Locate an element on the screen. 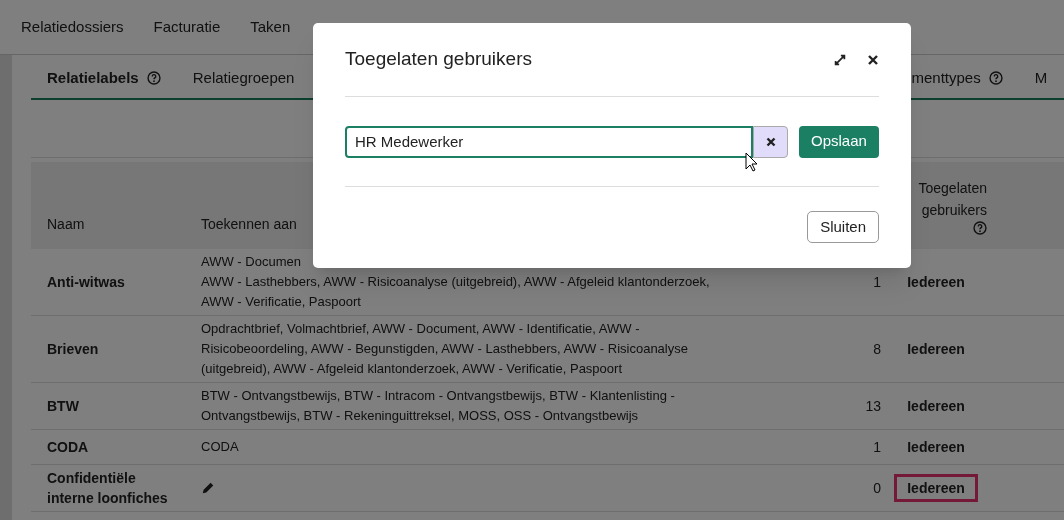 The height and width of the screenshot is (520, 1064). document-types-cell-text: Opdrachtbrief, Volmachtbrief, AWW - Document, AWW - Identificatie, AWW - Risicobeoordeling, AWW - Begunstigden, AWW - Lasthebbers, AWW - Risicoanalyse (uitgebreid), AWW - Afgeleid klantonderzoek, AWW - Verificatie, Paspoort is located at coordinates (444, 349).